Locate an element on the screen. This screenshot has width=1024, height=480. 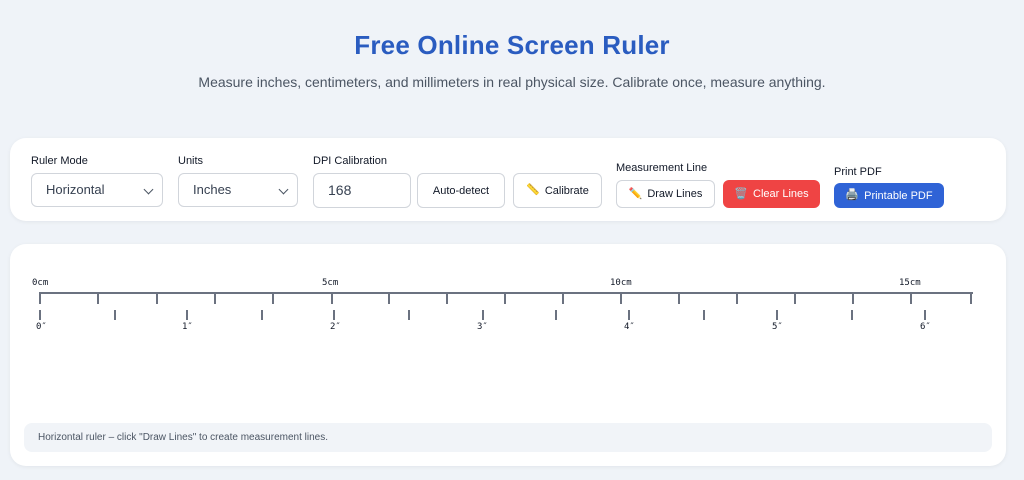
cm-label: 15cm is located at coordinates (910, 283).